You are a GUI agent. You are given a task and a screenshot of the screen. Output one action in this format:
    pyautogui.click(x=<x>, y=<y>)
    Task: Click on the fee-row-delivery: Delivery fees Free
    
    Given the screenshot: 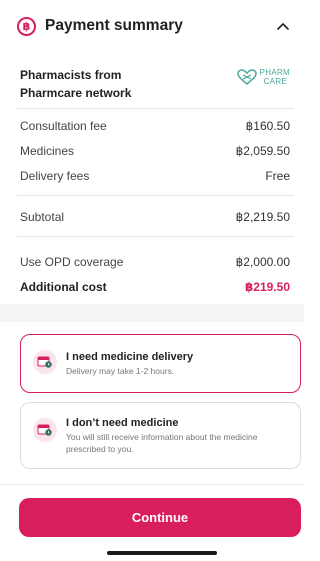 What is the action you would take?
    pyautogui.click(x=155, y=176)
    